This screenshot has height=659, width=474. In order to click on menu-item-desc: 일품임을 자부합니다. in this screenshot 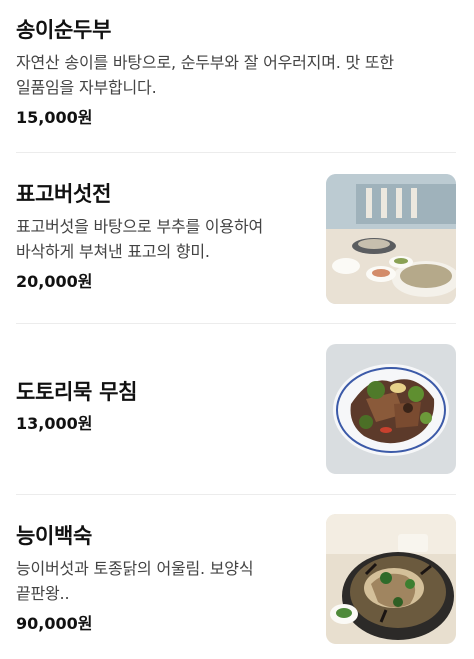, I will do `click(86, 87)`.